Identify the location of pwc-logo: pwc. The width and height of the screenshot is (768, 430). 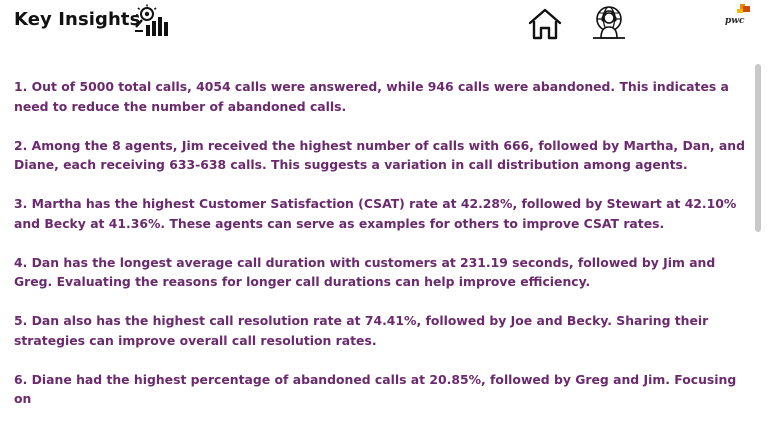
(737, 17).